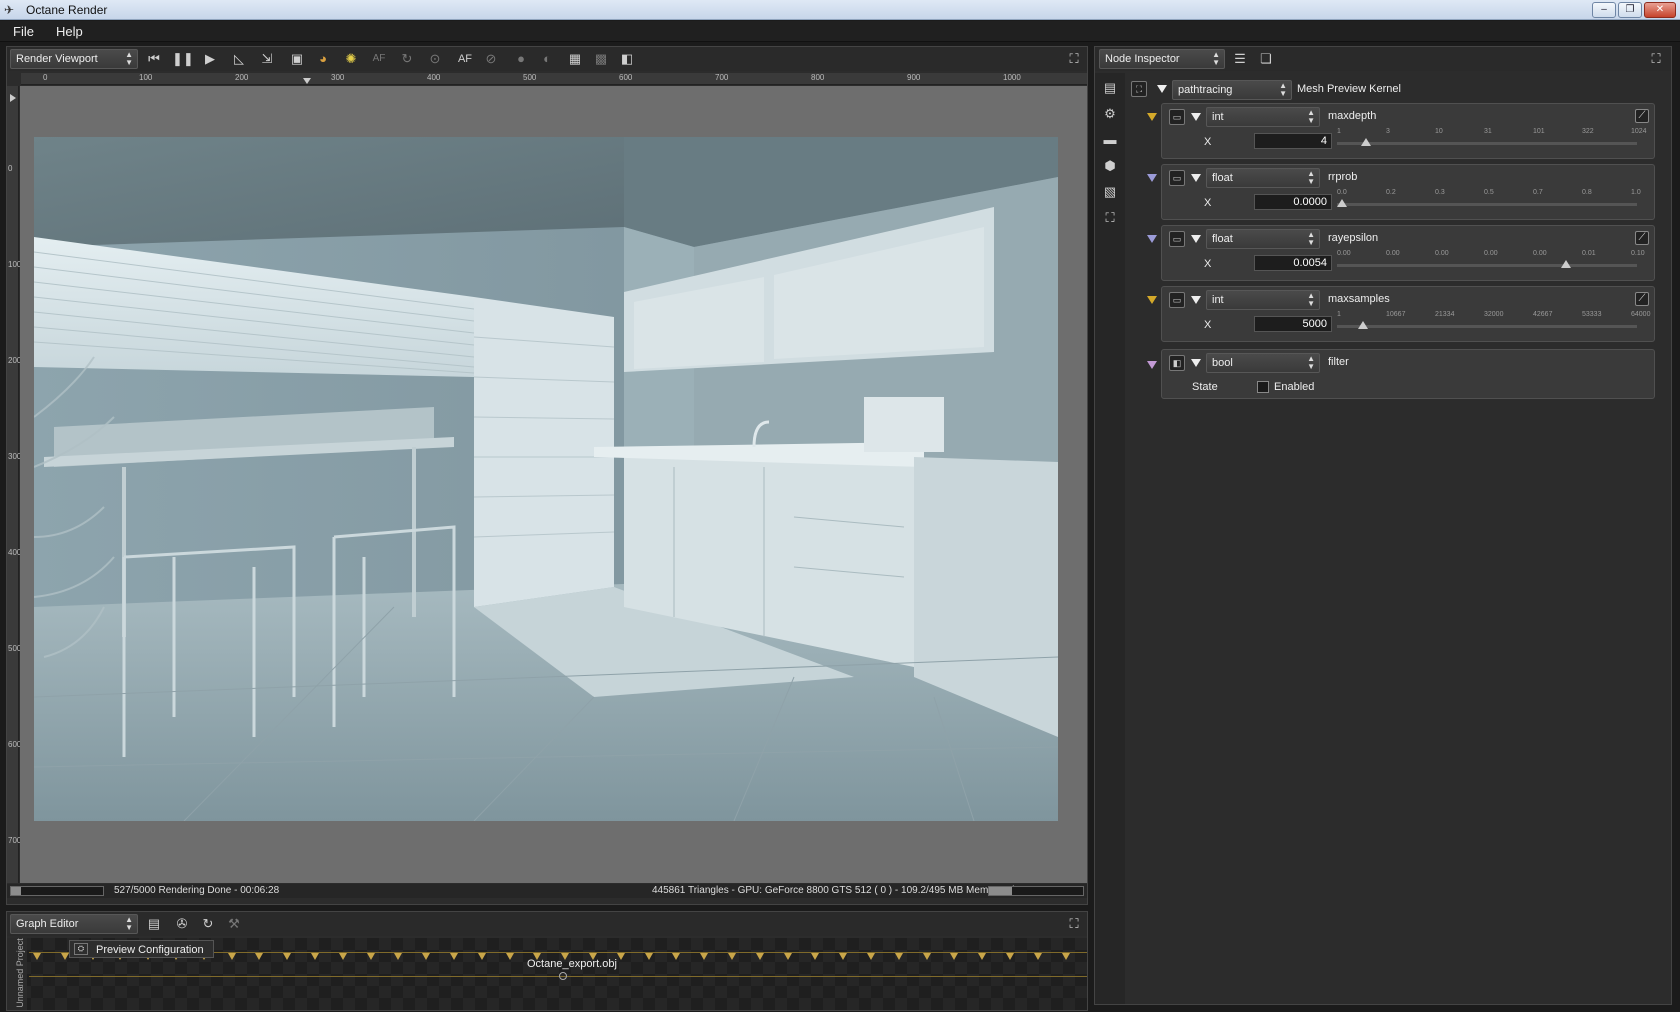 The image size is (1680, 1012). Describe the element at coordinates (74, 59) in the screenshot. I see `viewport-panel-select: Render Viewport ▲ ▼` at that location.